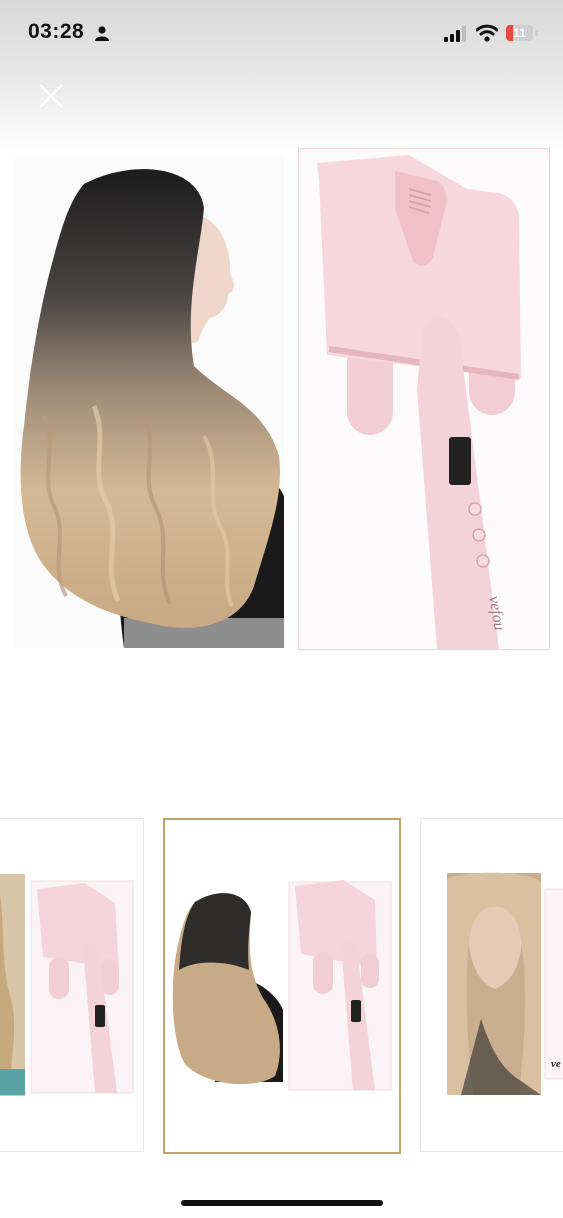  I want to click on close-button, so click(51, 96).